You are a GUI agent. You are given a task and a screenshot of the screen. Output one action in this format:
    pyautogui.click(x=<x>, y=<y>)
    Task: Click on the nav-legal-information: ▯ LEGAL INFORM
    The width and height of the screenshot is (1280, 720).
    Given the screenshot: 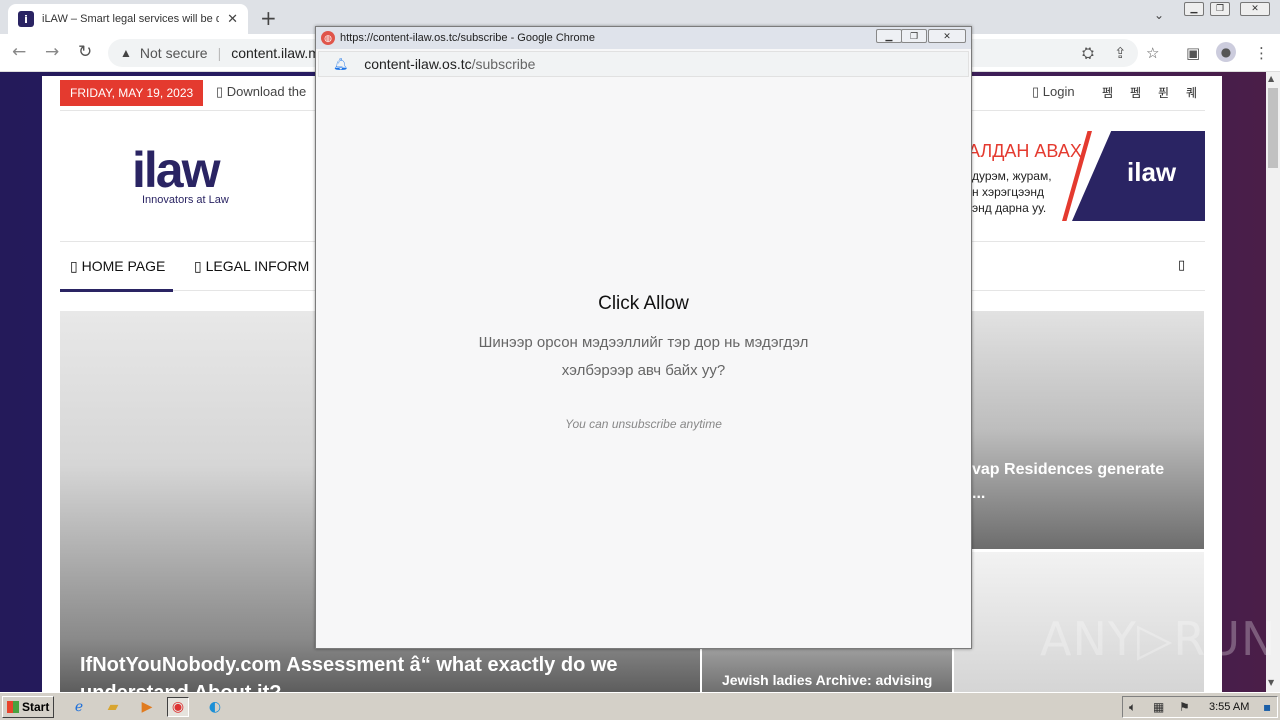 What is the action you would take?
    pyautogui.click(x=251, y=266)
    